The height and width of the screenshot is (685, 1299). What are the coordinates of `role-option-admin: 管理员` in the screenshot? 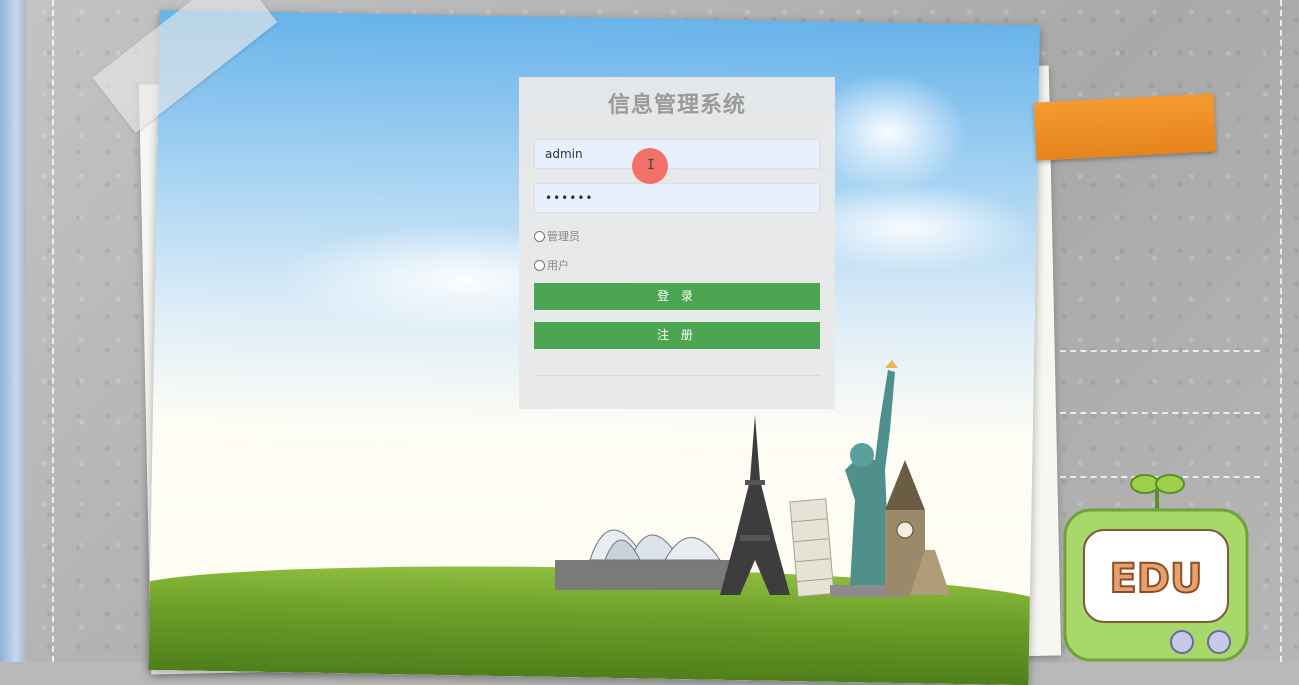 It's located at (557, 236).